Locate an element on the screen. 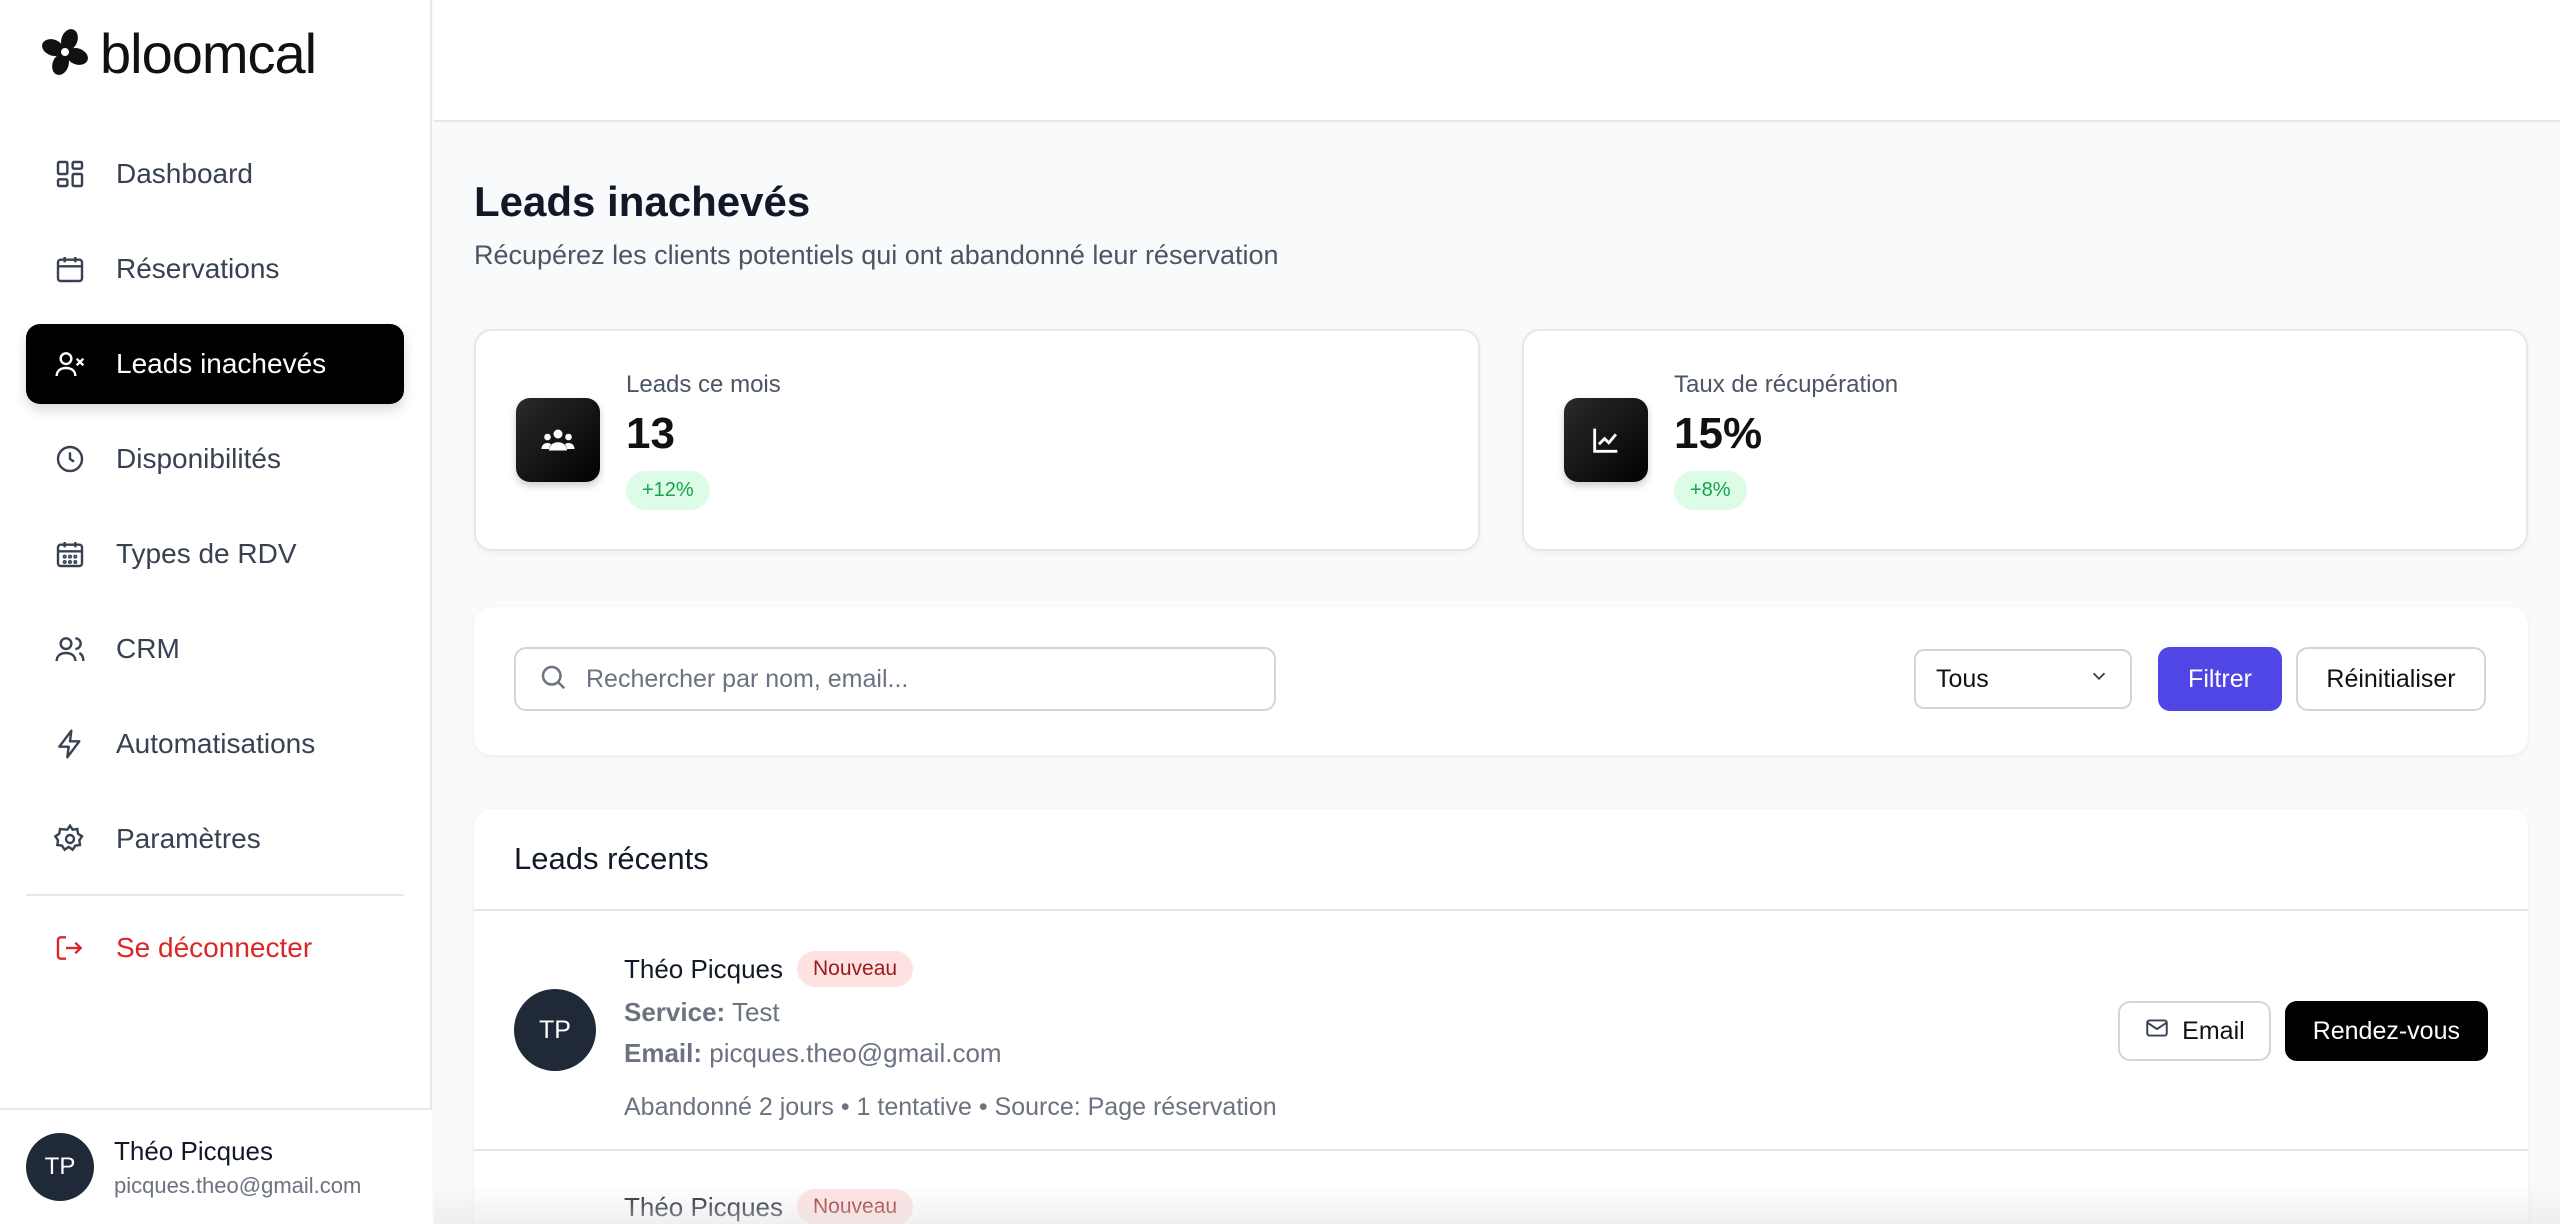 This screenshot has height=1224, width=2560. filter-button: Filtrer is located at coordinates (2220, 679).